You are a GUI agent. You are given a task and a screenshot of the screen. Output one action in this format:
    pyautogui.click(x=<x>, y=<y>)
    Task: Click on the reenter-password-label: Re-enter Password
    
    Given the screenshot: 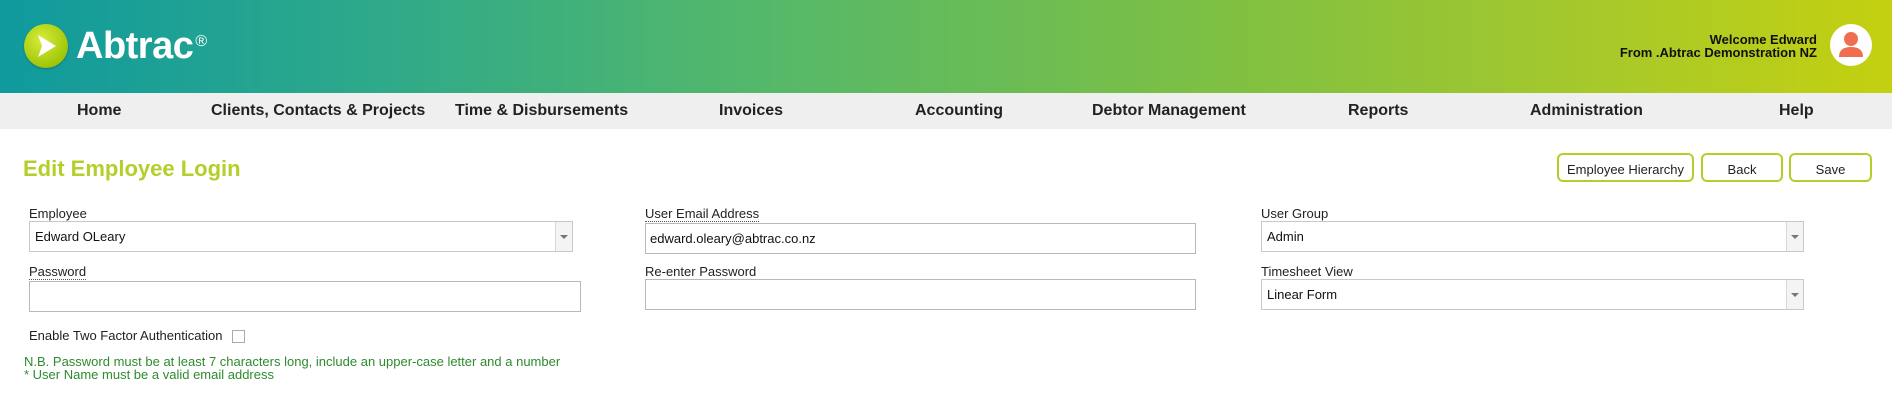 What is the action you would take?
    pyautogui.click(x=701, y=271)
    